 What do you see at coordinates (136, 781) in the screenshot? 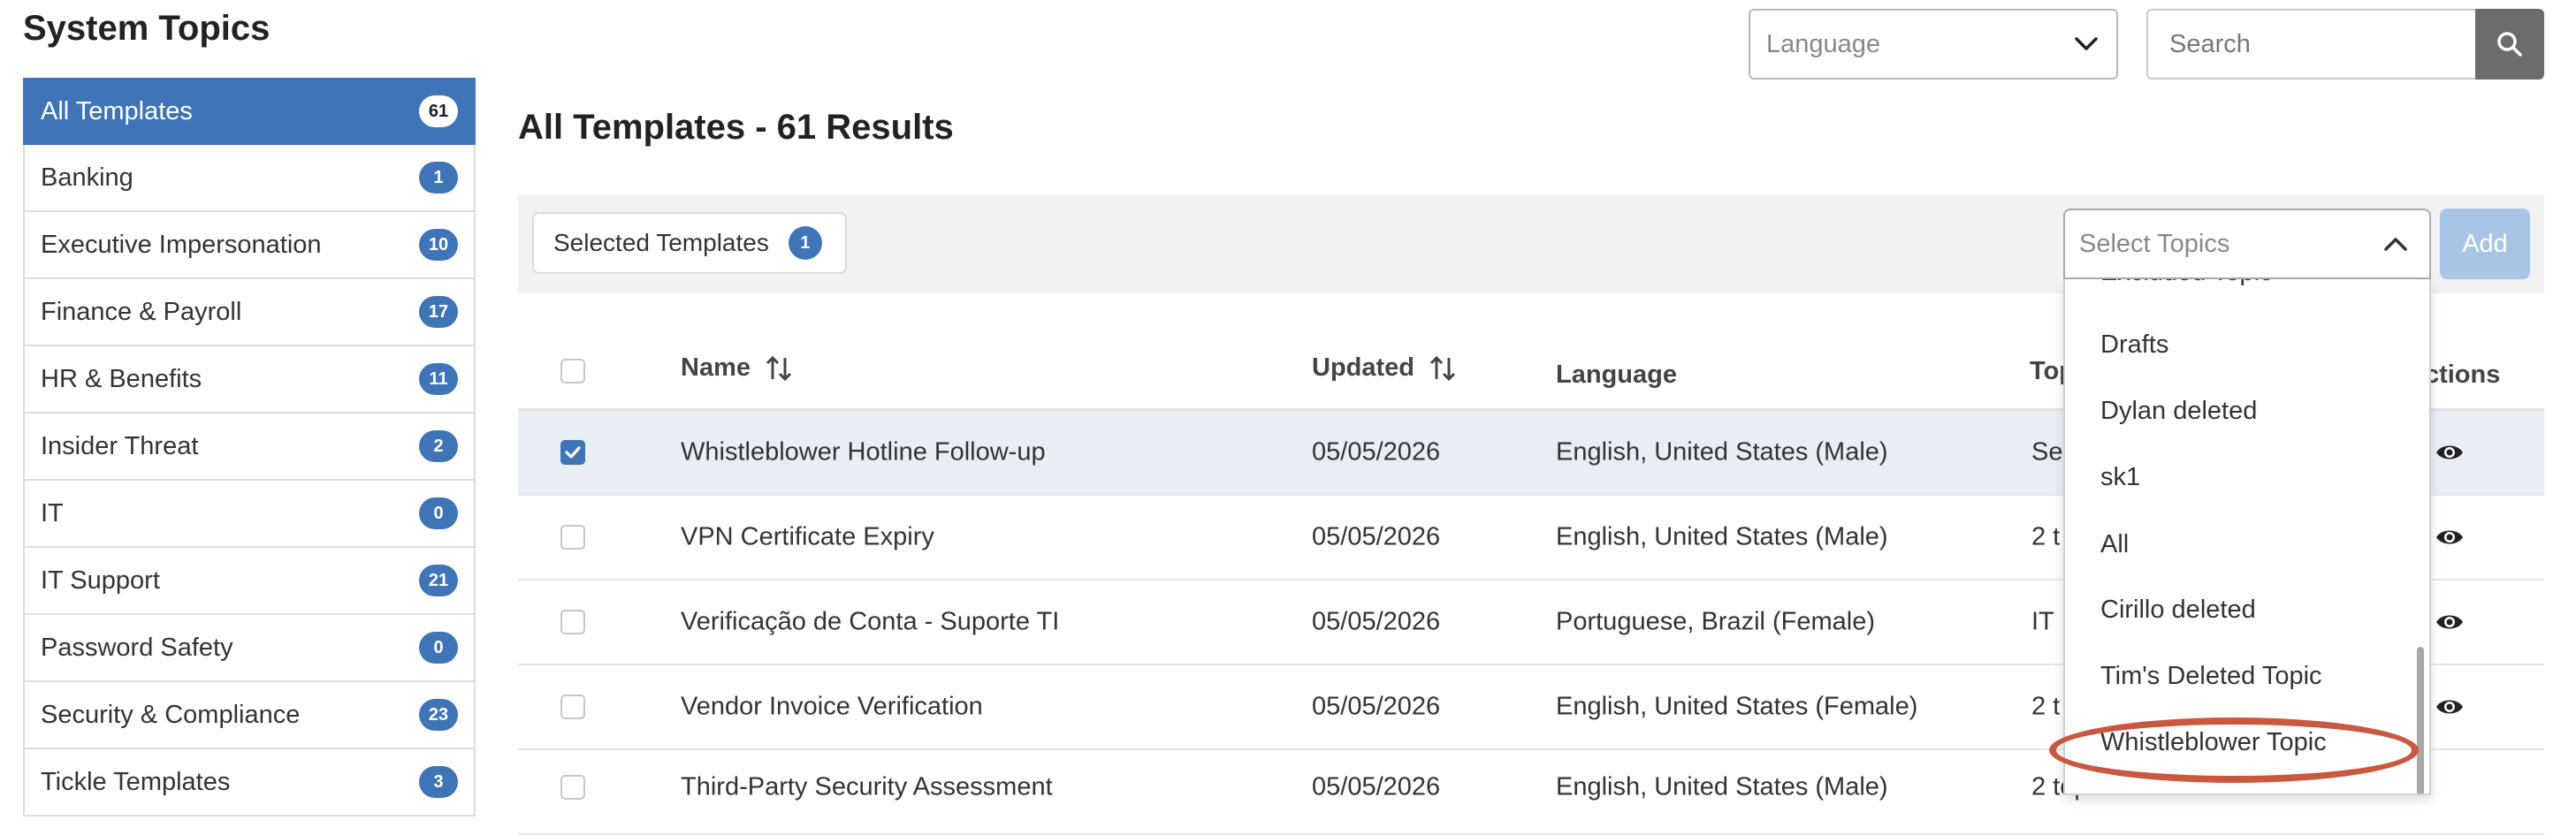
I see `sidebar-item-label: Tickle Templates` at bounding box center [136, 781].